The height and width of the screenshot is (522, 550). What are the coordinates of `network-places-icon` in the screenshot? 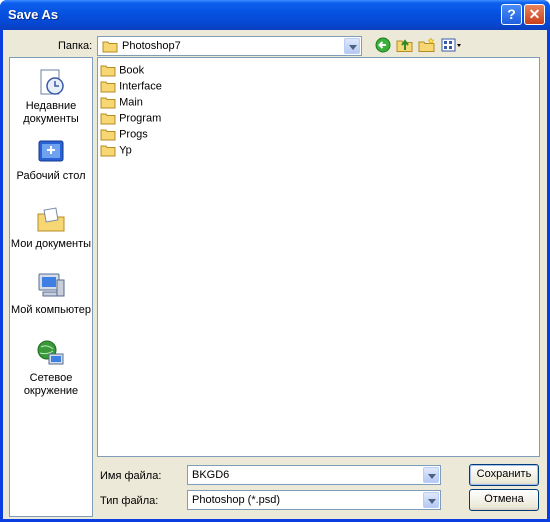 It's located at (50, 352).